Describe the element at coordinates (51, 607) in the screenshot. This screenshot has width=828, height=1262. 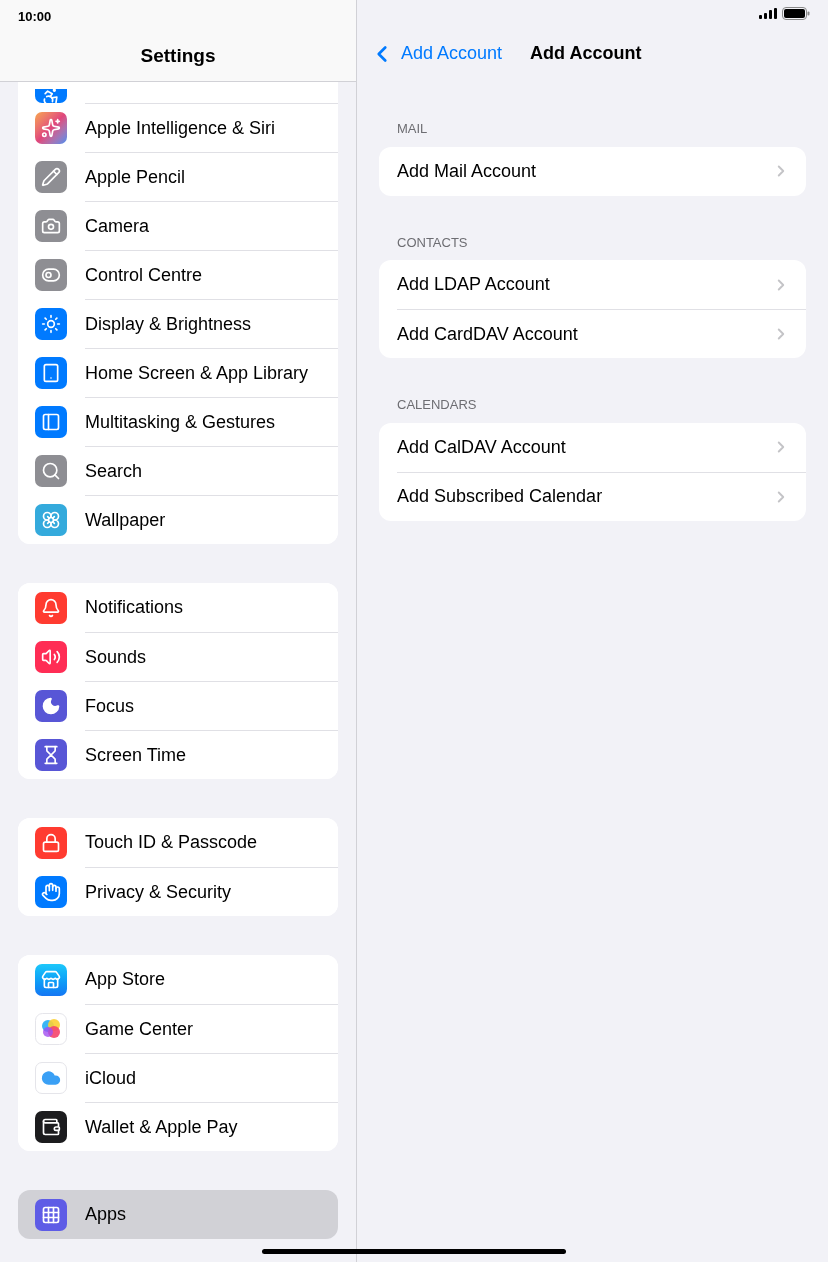
I see `bell-icon` at that location.